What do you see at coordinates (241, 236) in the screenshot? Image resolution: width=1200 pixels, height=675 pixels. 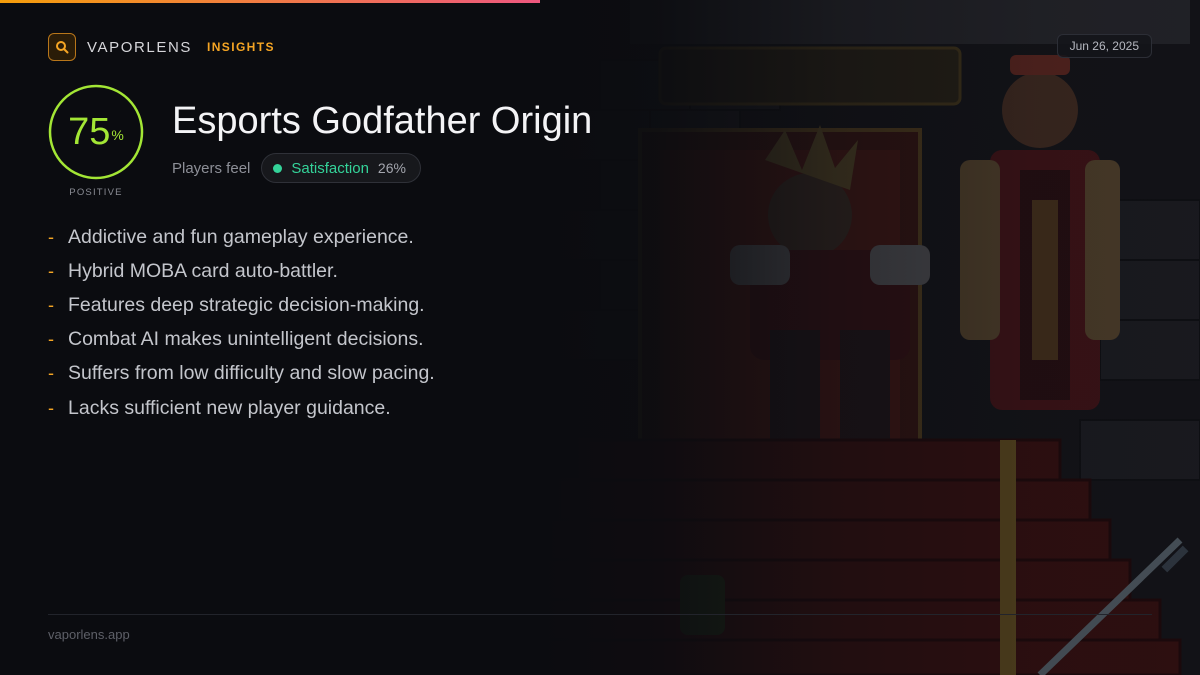 I see `insight-text: Addictive and fun gameplay experience.` at bounding box center [241, 236].